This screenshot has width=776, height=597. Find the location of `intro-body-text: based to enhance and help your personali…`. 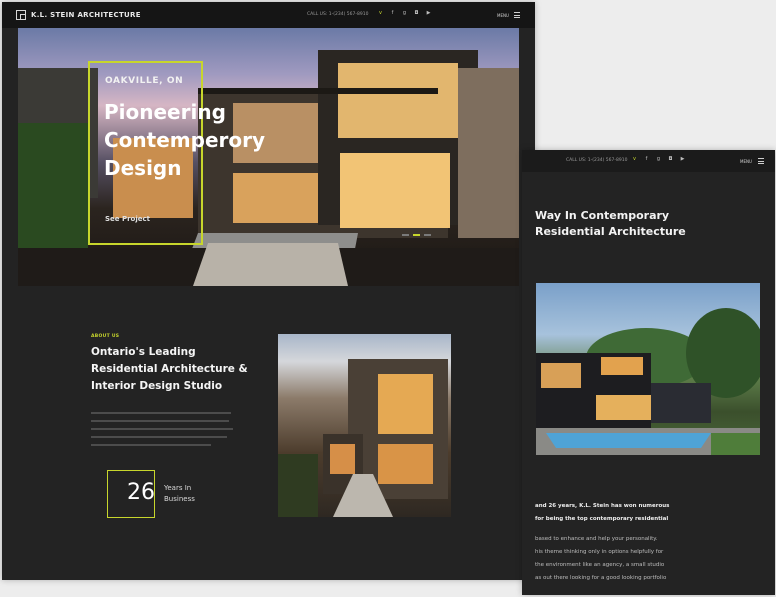

intro-body-text: based to enhance and help your personali… is located at coordinates (600, 559).